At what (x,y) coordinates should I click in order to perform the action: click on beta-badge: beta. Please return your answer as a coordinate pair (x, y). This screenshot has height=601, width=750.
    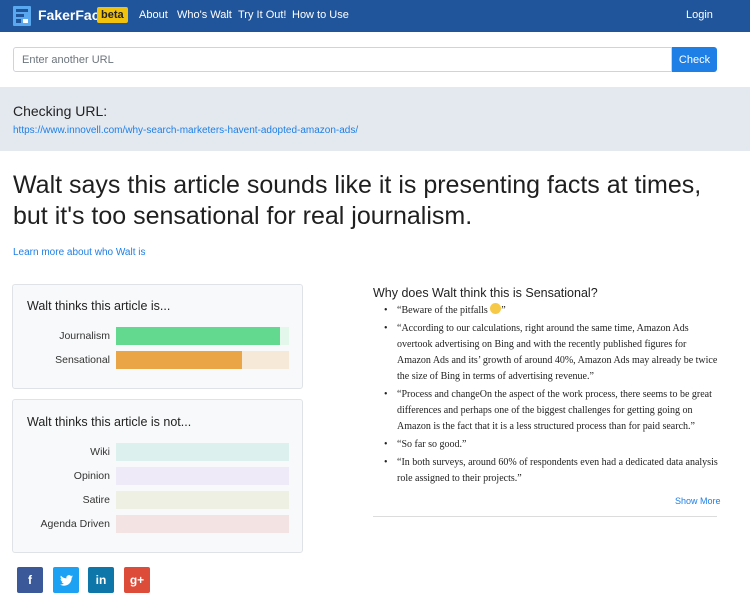
    Looking at the image, I should click on (112, 15).